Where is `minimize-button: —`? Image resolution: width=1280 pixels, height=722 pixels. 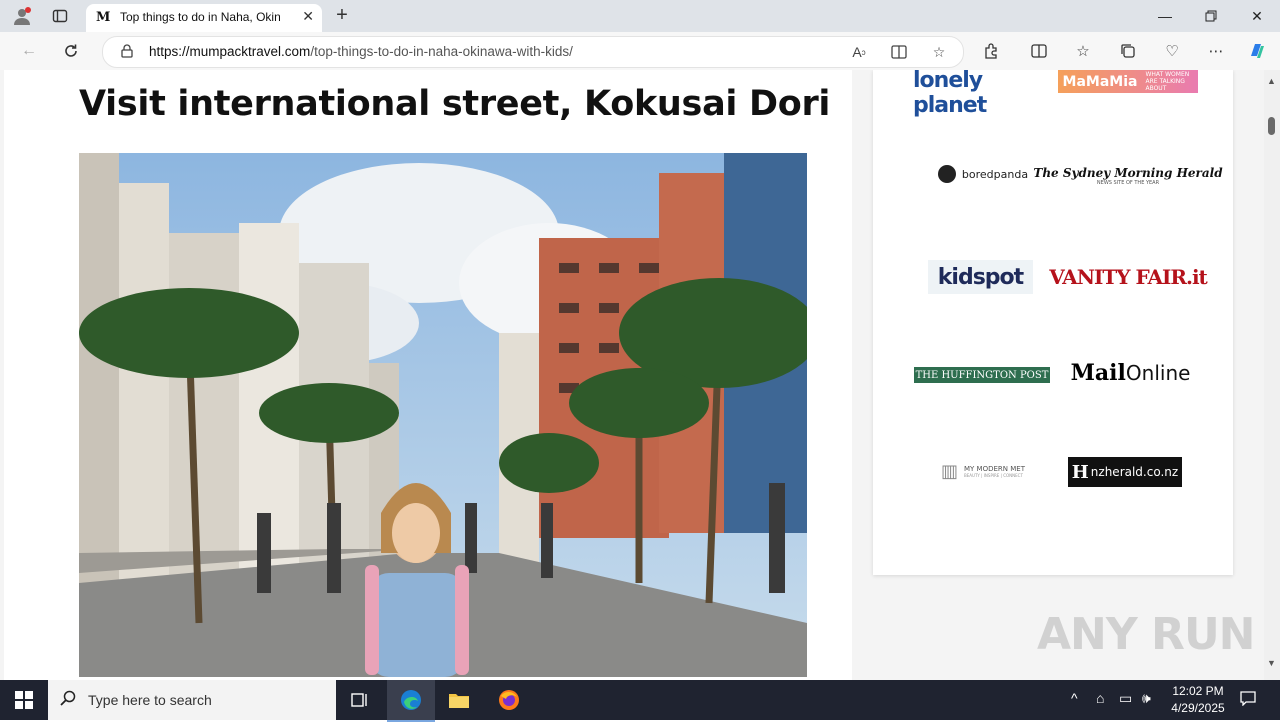 minimize-button: — is located at coordinates (1165, 16).